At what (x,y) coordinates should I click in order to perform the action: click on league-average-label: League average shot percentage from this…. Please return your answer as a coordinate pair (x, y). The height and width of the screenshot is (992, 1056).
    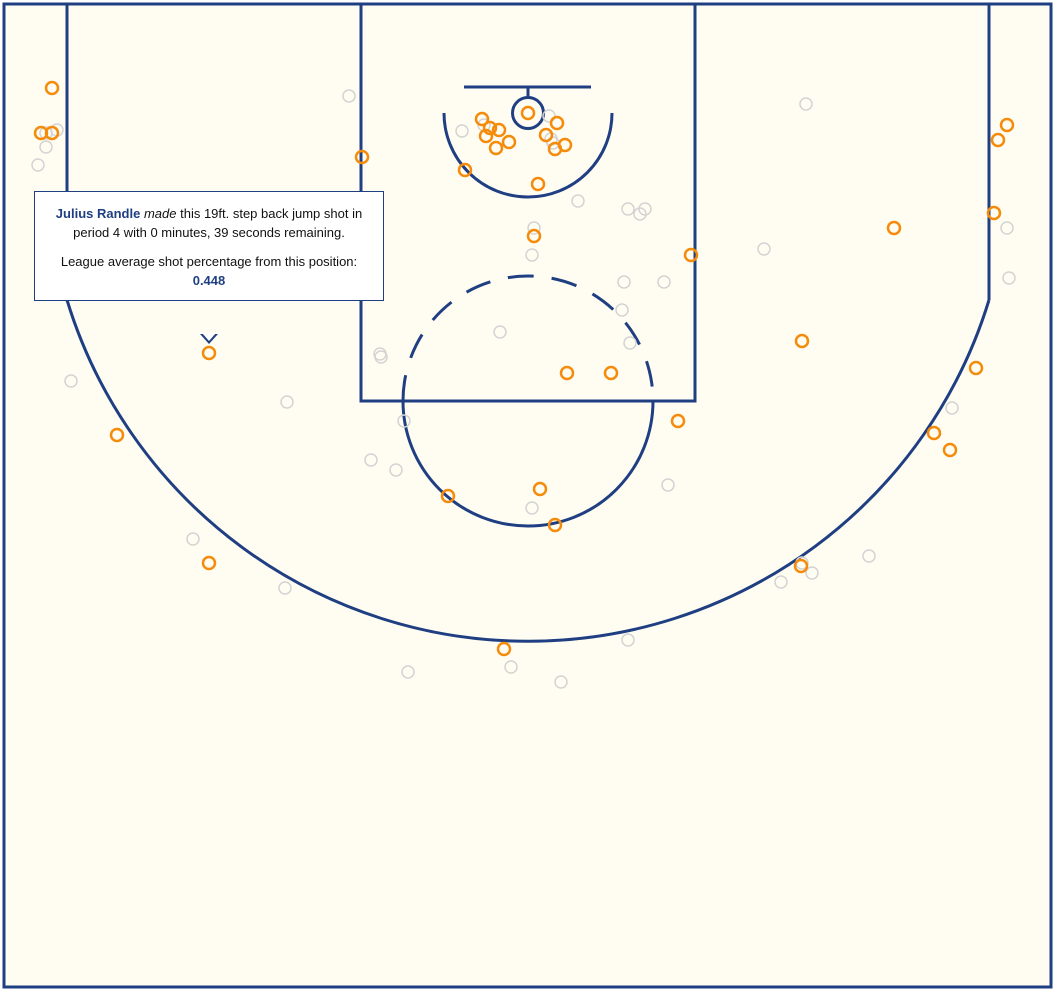
    Looking at the image, I should click on (209, 261).